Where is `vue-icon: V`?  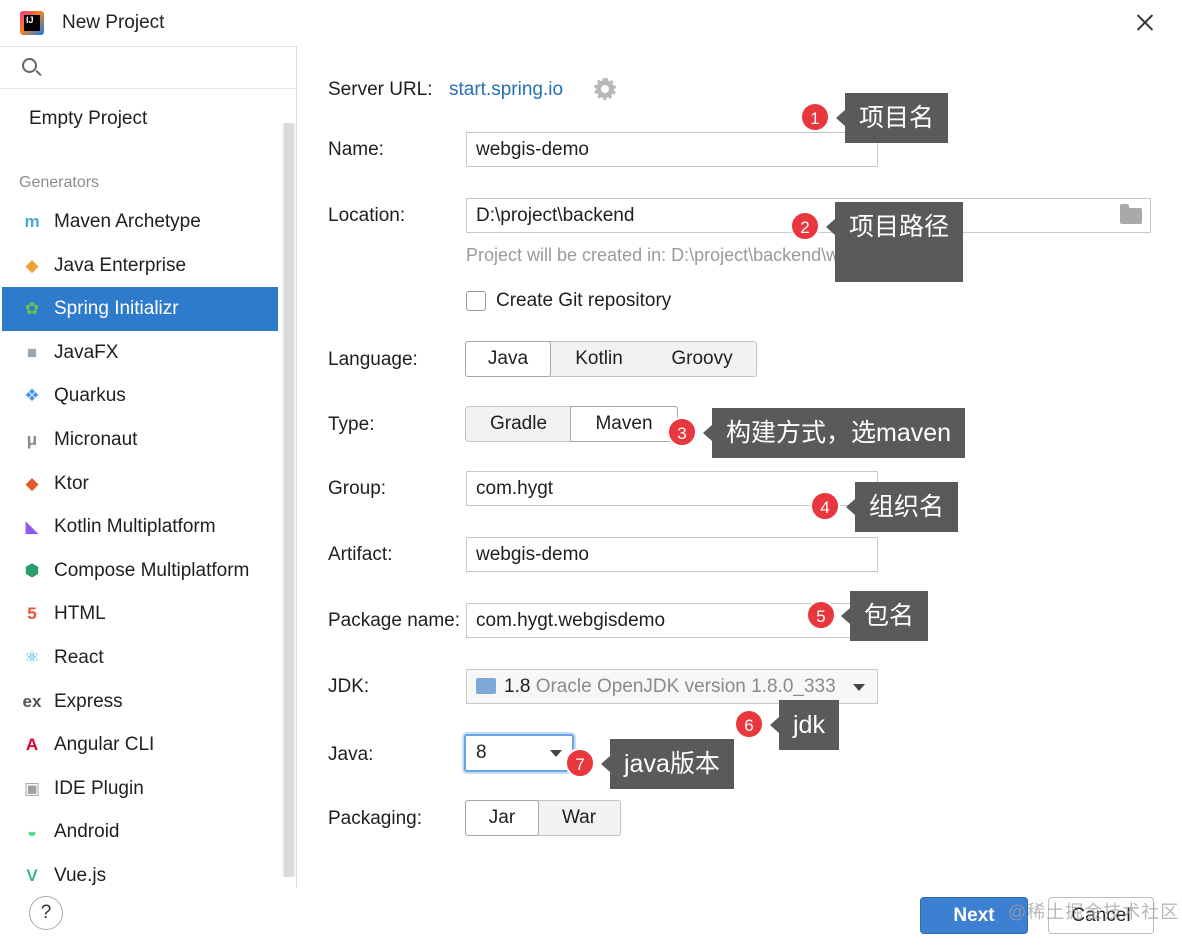 vue-icon: V is located at coordinates (32, 875).